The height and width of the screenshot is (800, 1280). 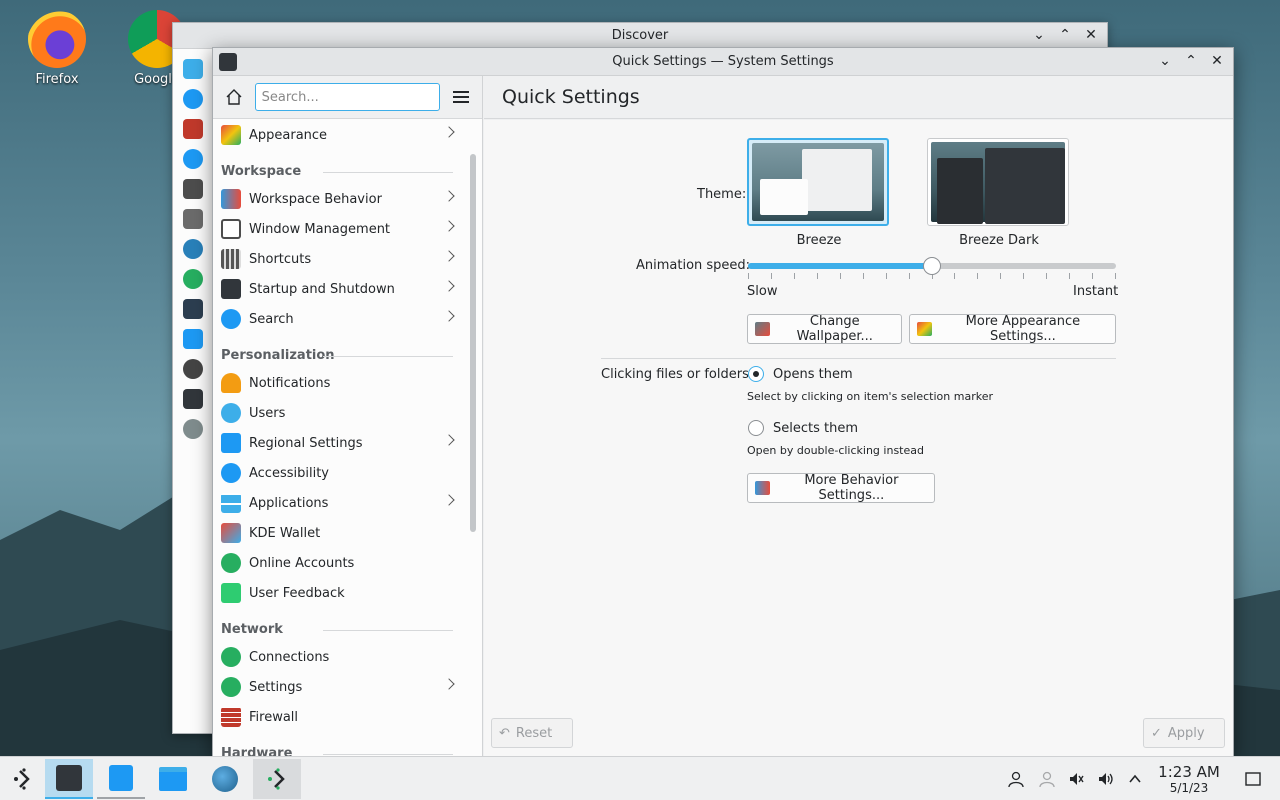 What do you see at coordinates (288, 135) in the screenshot?
I see `sidebar-item-label: Appearance` at bounding box center [288, 135].